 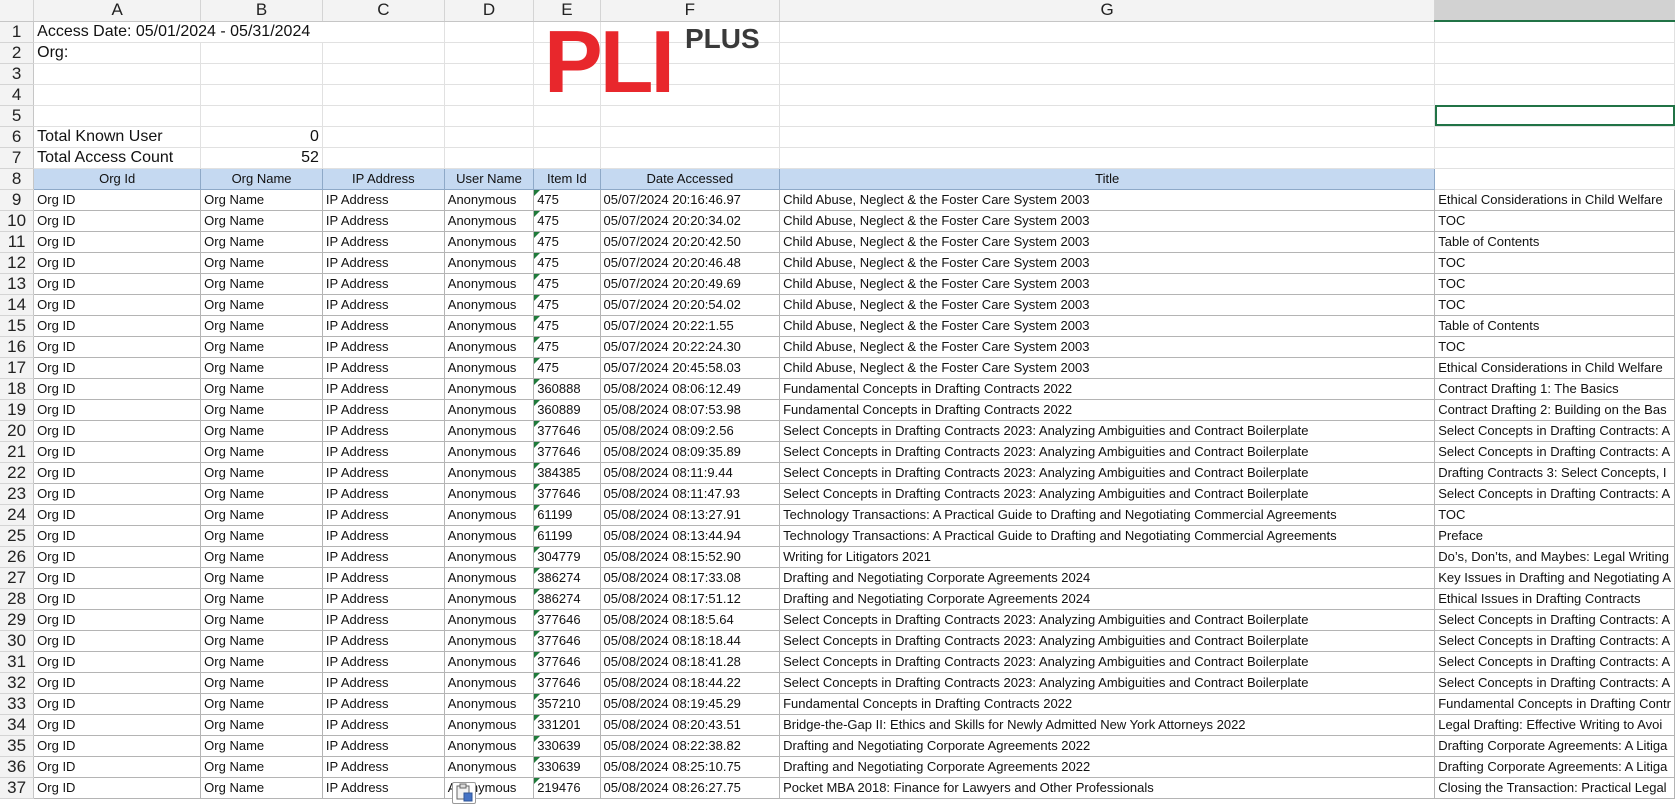 What do you see at coordinates (690, 494) in the screenshot?
I see `date-accessed-cell: 05/08/2024 08:11:47.93` at bounding box center [690, 494].